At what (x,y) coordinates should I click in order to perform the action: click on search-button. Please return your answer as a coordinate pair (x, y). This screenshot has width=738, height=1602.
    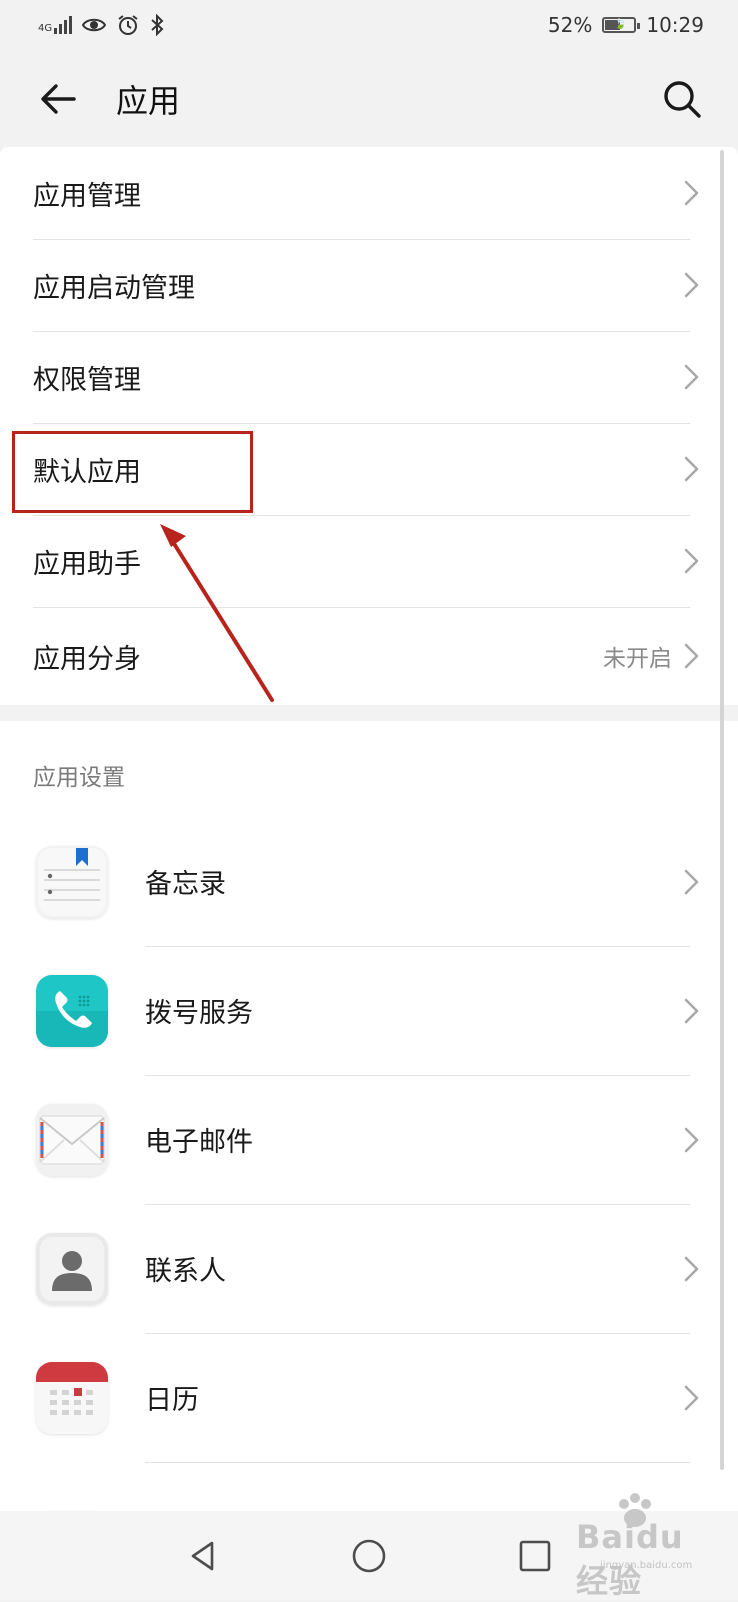
    Looking at the image, I should click on (682, 99).